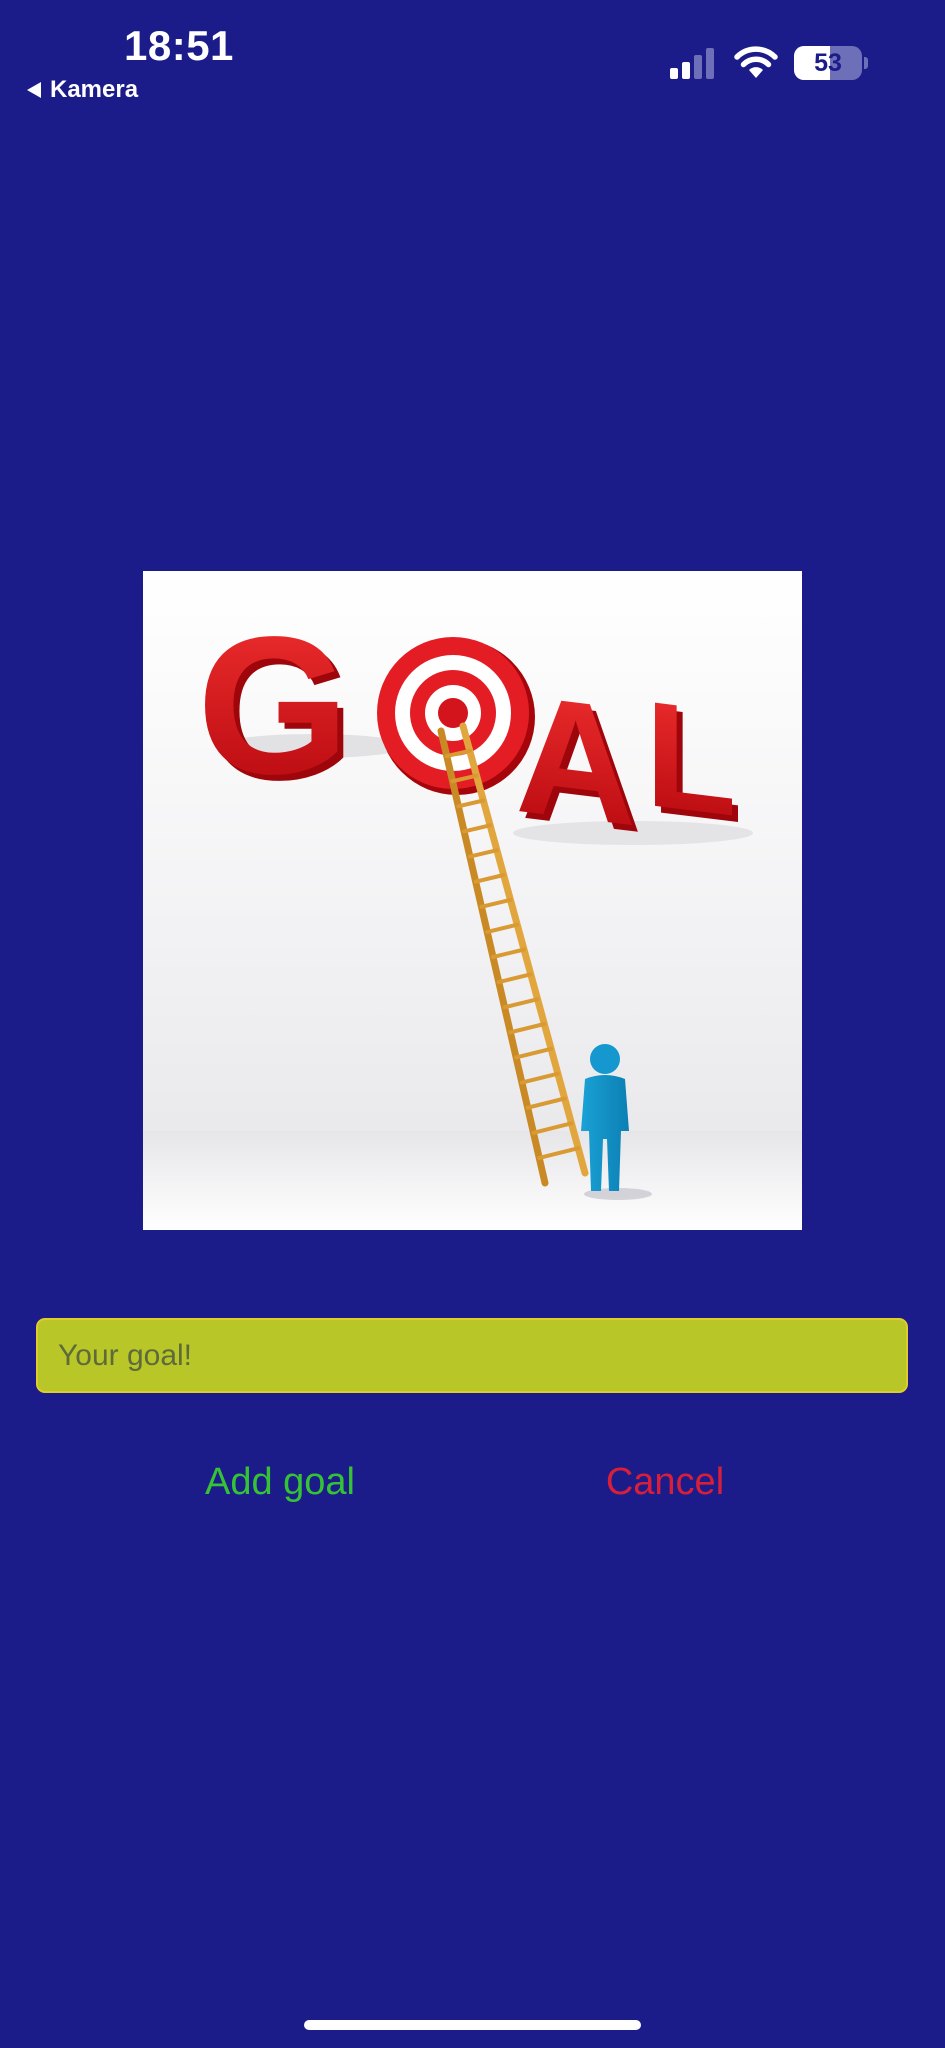  Describe the element at coordinates (456, 716) in the screenshot. I see `target-icon` at that location.